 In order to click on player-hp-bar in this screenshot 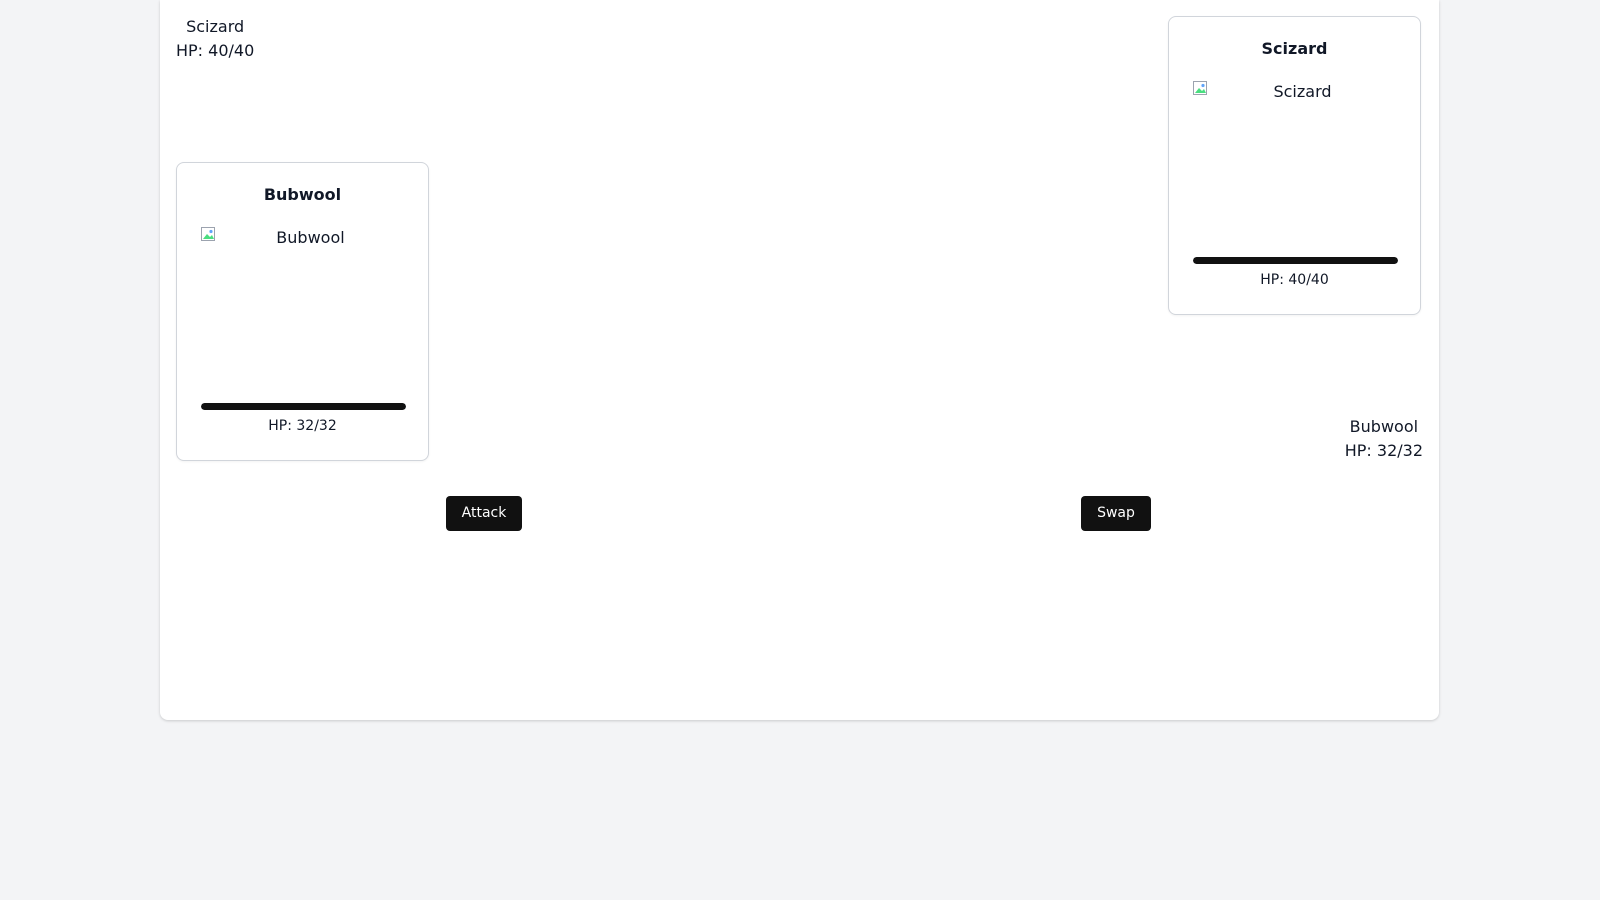, I will do `click(303, 406)`.